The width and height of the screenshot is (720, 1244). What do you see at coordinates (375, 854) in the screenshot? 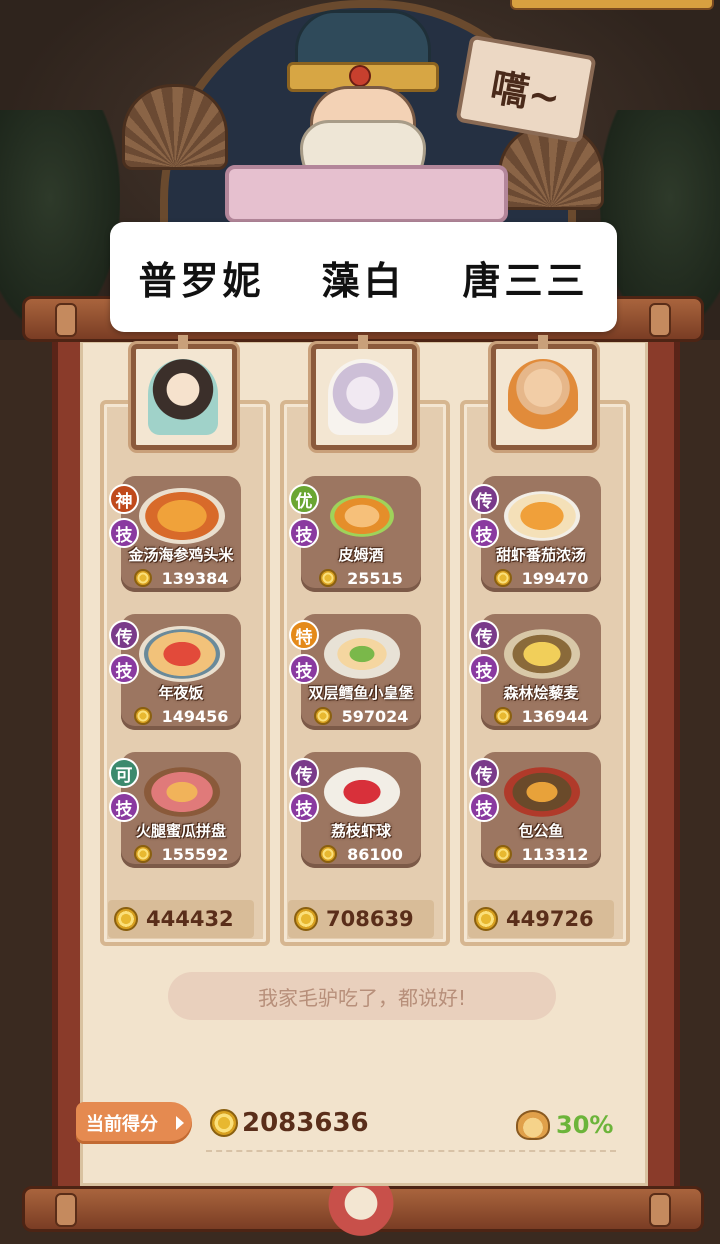
I see `dish-score-value: 86100` at bounding box center [375, 854].